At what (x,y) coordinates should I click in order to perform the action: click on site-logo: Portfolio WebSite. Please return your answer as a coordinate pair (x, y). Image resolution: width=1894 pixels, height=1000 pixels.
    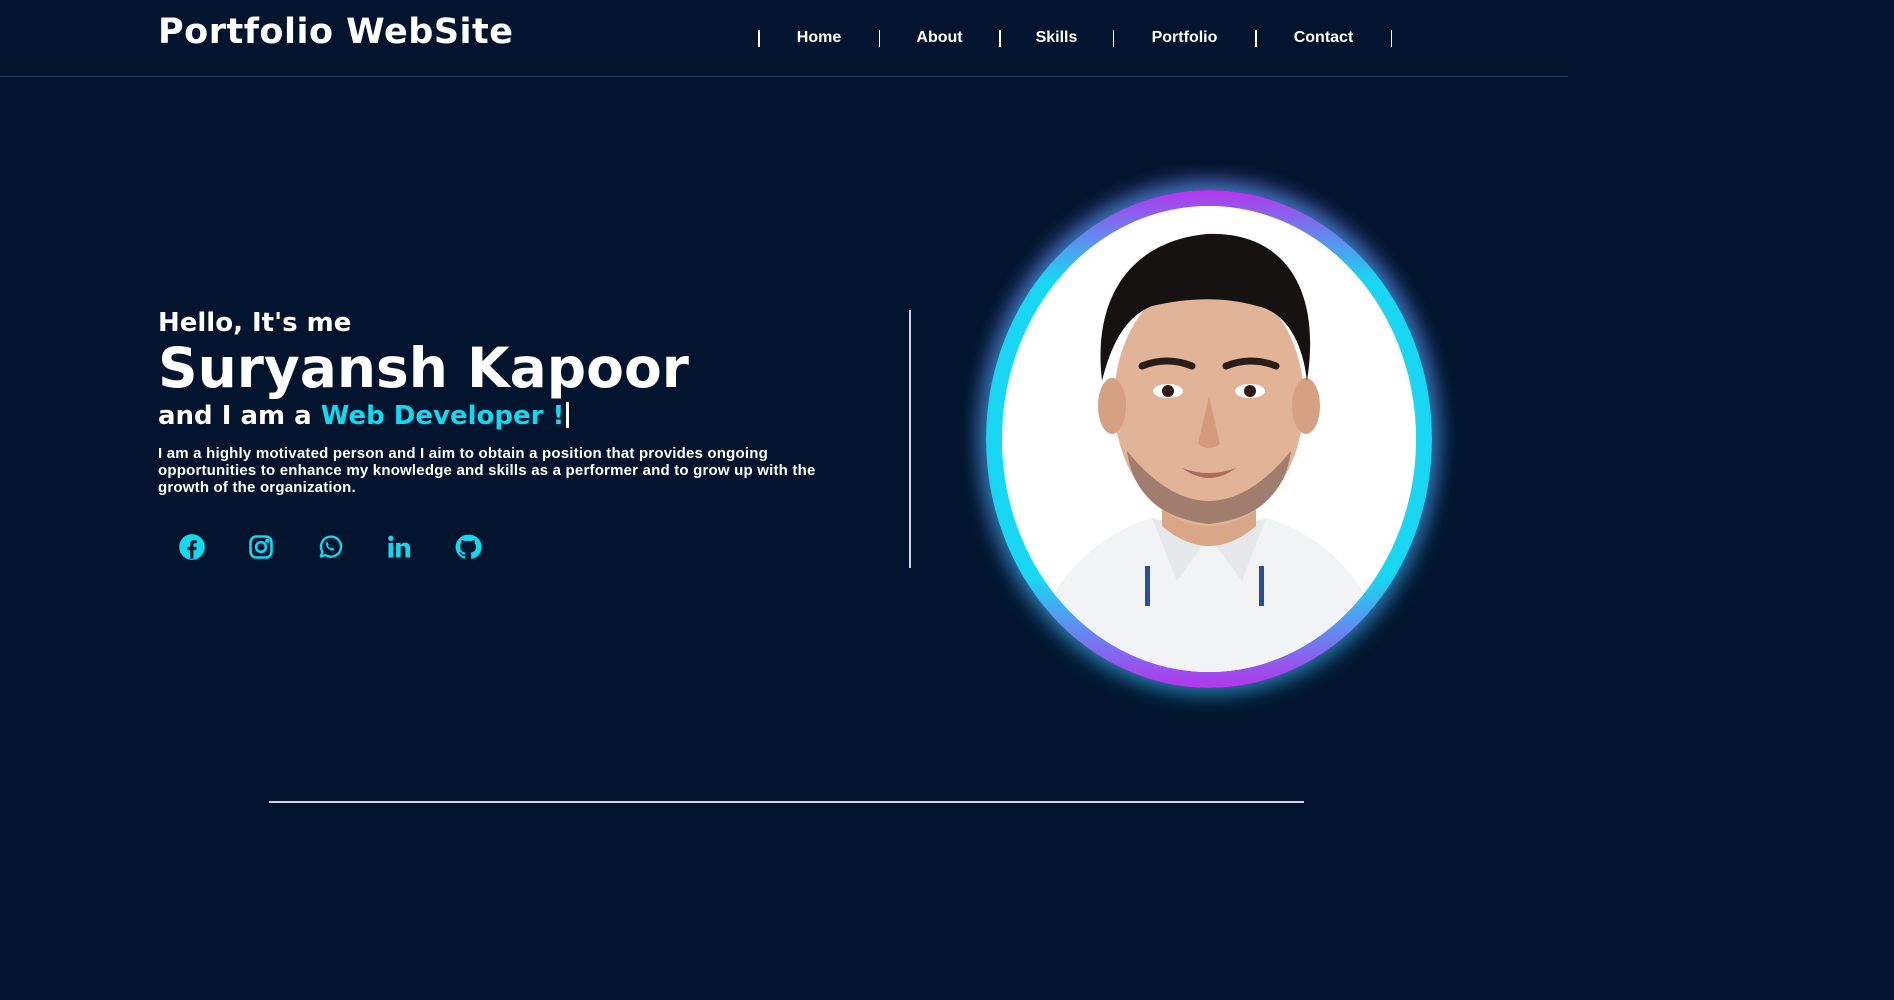
    Looking at the image, I should click on (336, 32).